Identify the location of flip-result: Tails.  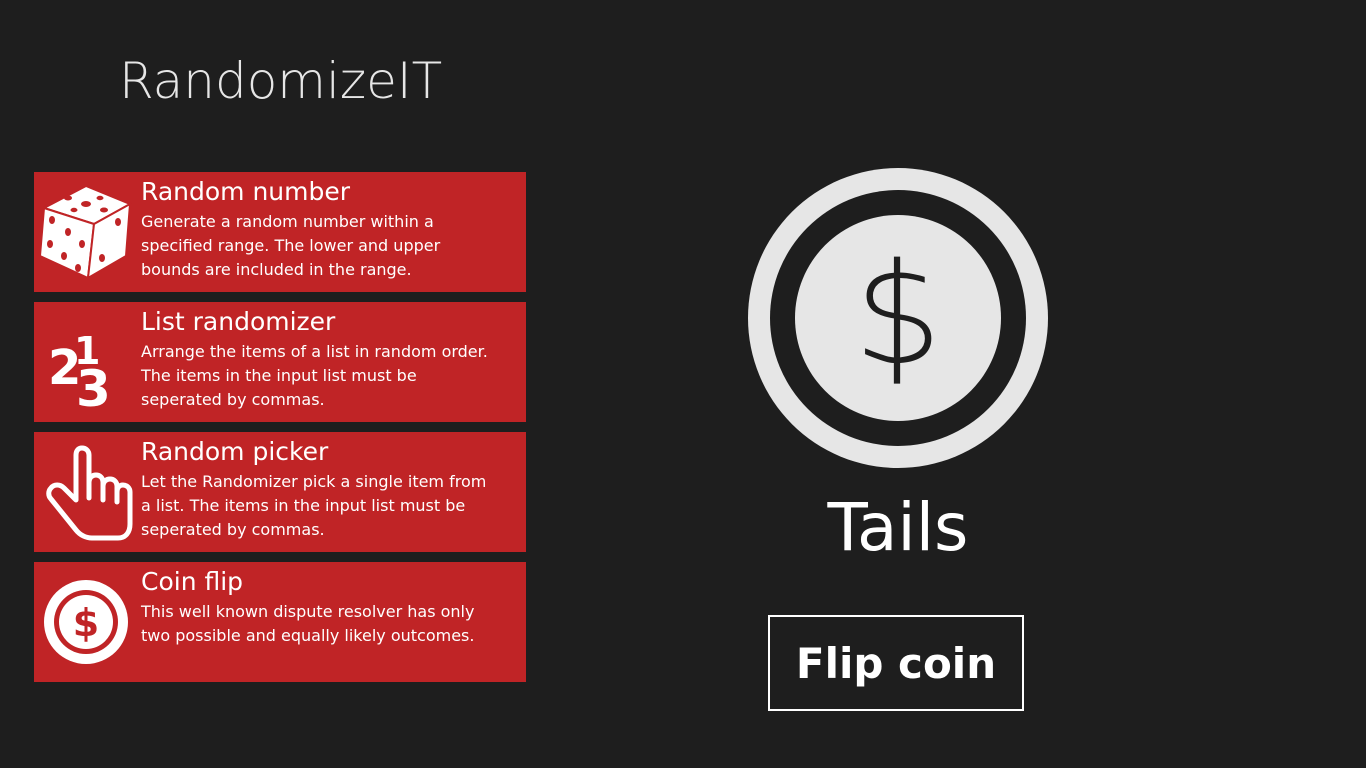
(898, 527).